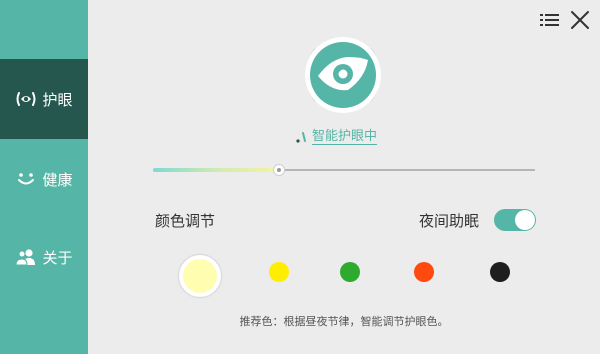 This screenshot has height=354, width=600. Describe the element at coordinates (500, 272) in the screenshot. I see `color-swatch-black` at that location.